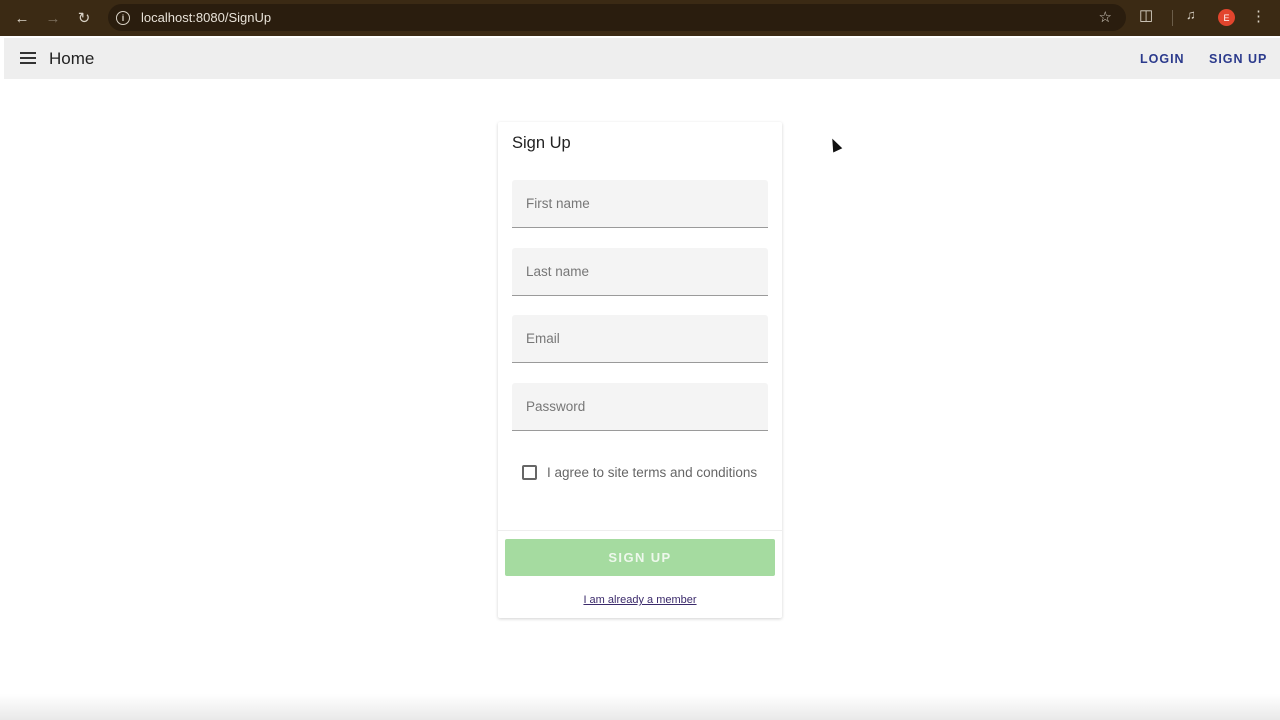 This screenshot has width=1280, height=720. I want to click on media-icon: ♫, so click(1191, 14).